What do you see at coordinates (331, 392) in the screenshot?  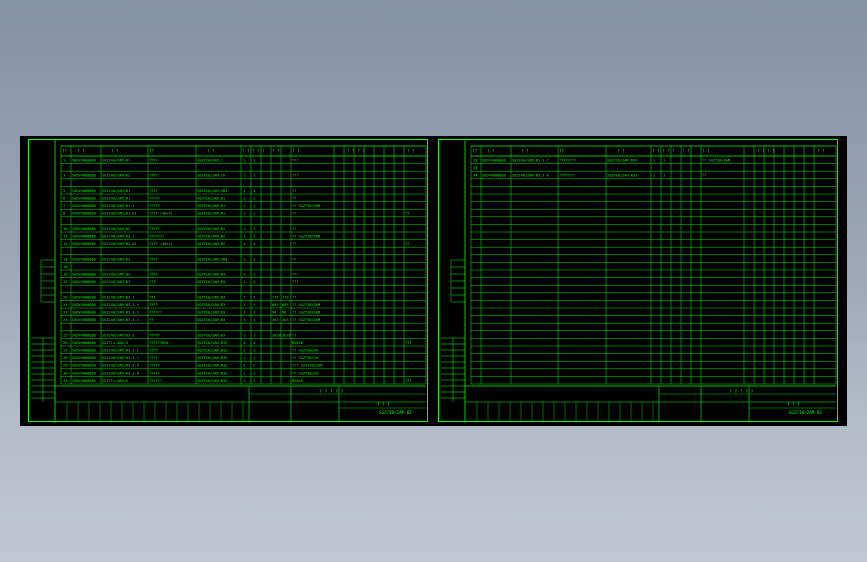 I see `title-name: ? ? ? ? ?` at bounding box center [331, 392].